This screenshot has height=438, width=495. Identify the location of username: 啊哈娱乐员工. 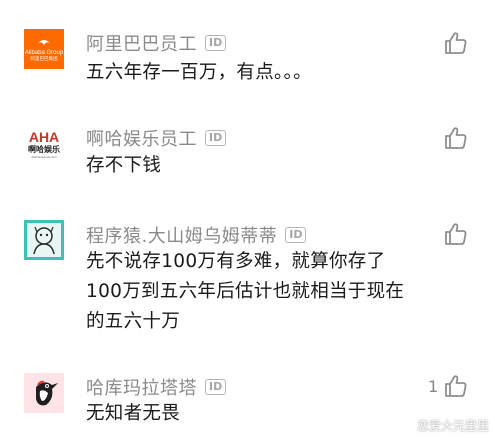
(141, 138).